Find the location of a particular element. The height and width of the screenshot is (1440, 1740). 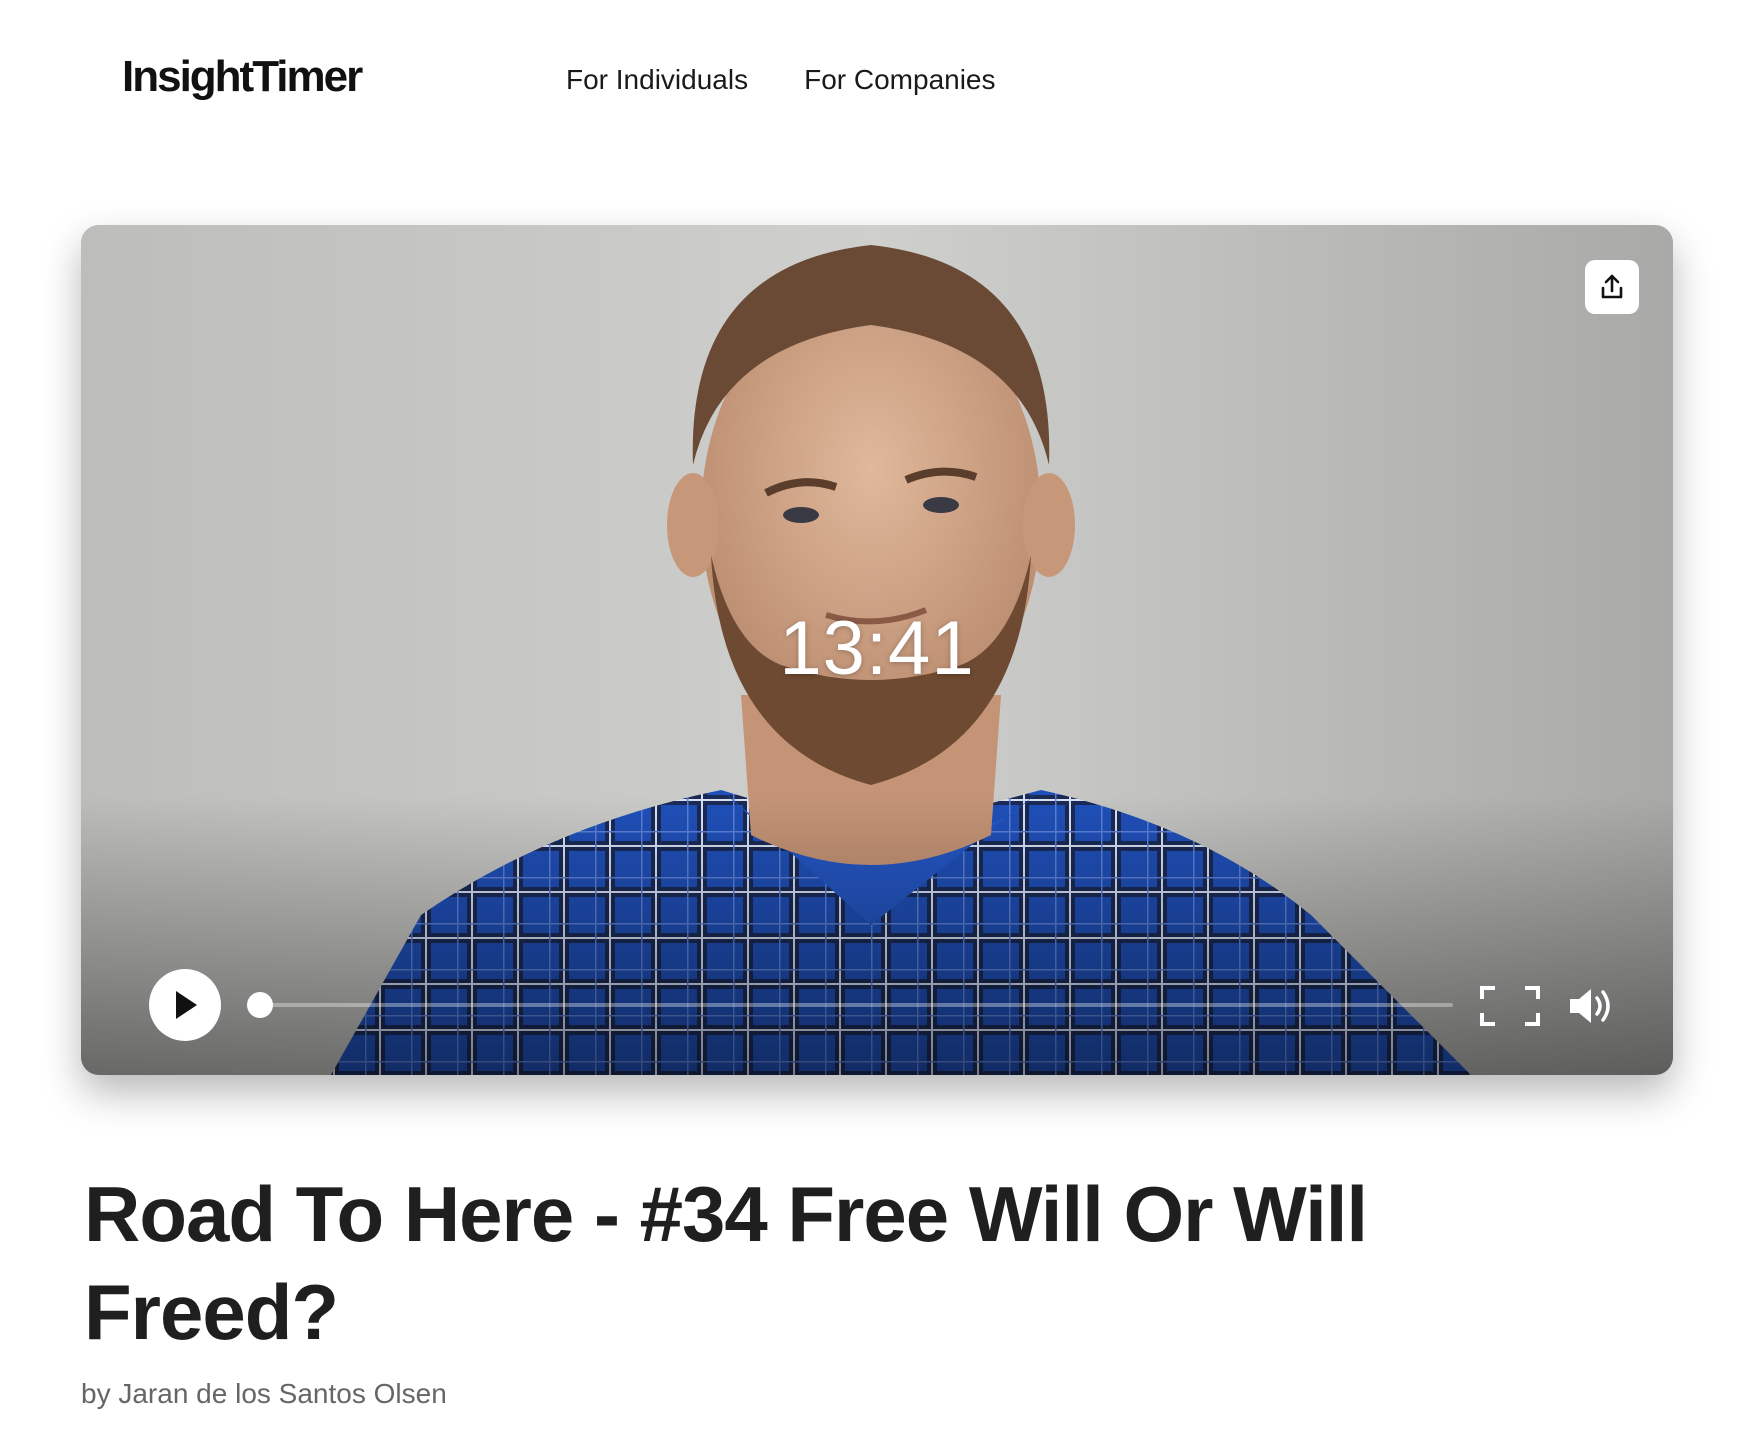

share-button is located at coordinates (1612, 287).